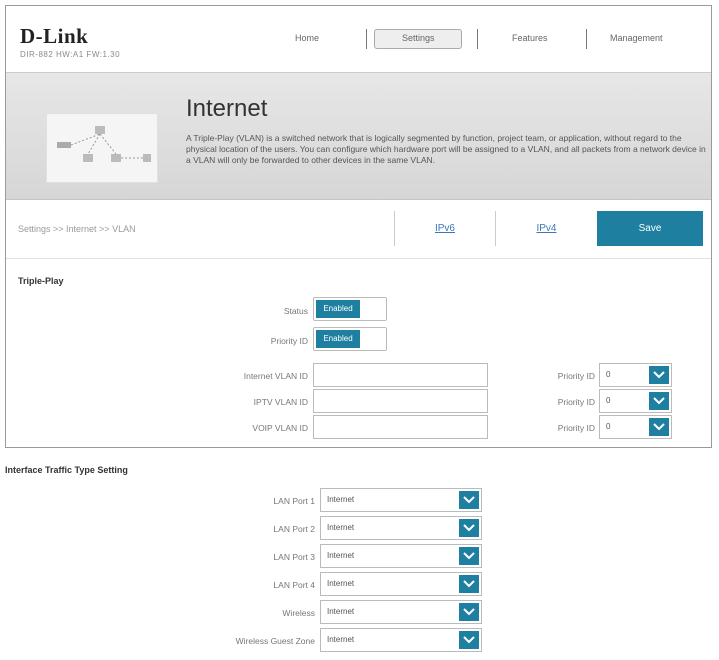 The image size is (719, 660). What do you see at coordinates (635, 427) in the screenshot?
I see `voip-priority-select: 0` at bounding box center [635, 427].